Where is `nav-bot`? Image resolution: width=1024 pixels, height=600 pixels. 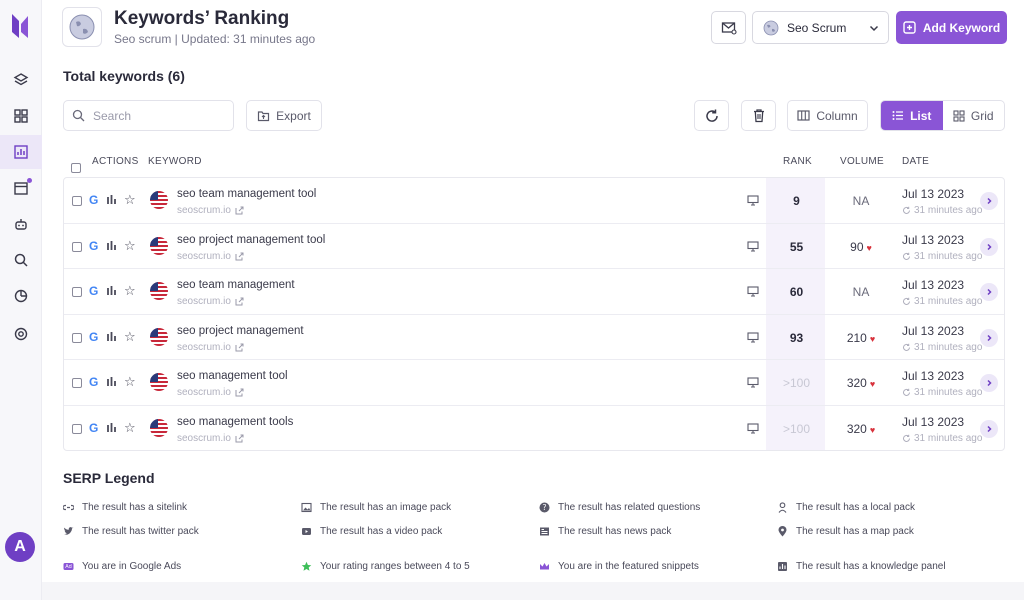 nav-bot is located at coordinates (21, 224).